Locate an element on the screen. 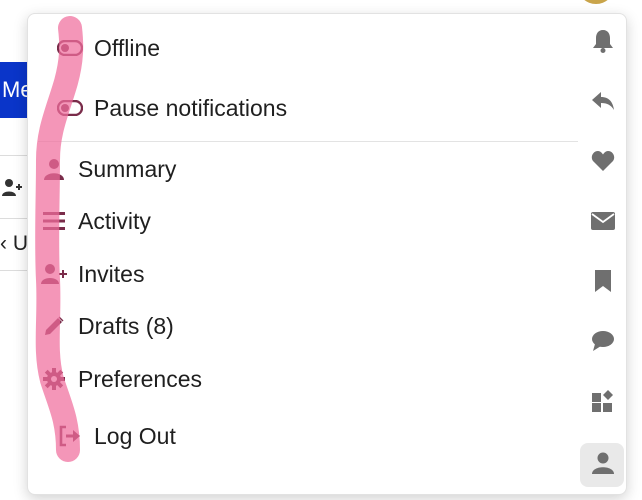  avatar is located at coordinates (596, 2).